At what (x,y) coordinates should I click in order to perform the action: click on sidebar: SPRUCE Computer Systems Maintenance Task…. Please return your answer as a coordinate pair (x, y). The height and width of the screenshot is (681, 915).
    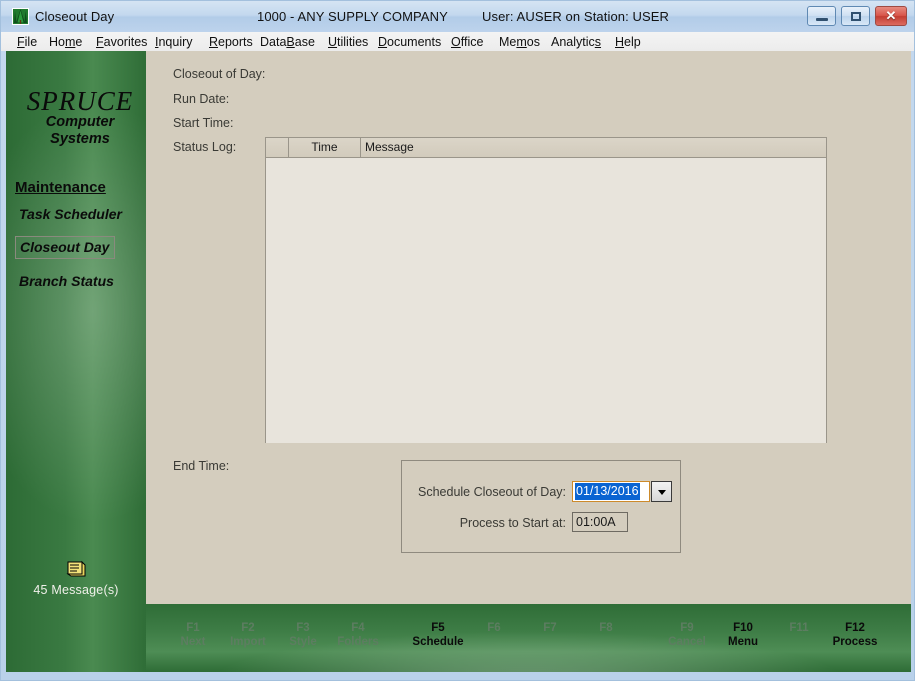
    Looking at the image, I should click on (76, 361).